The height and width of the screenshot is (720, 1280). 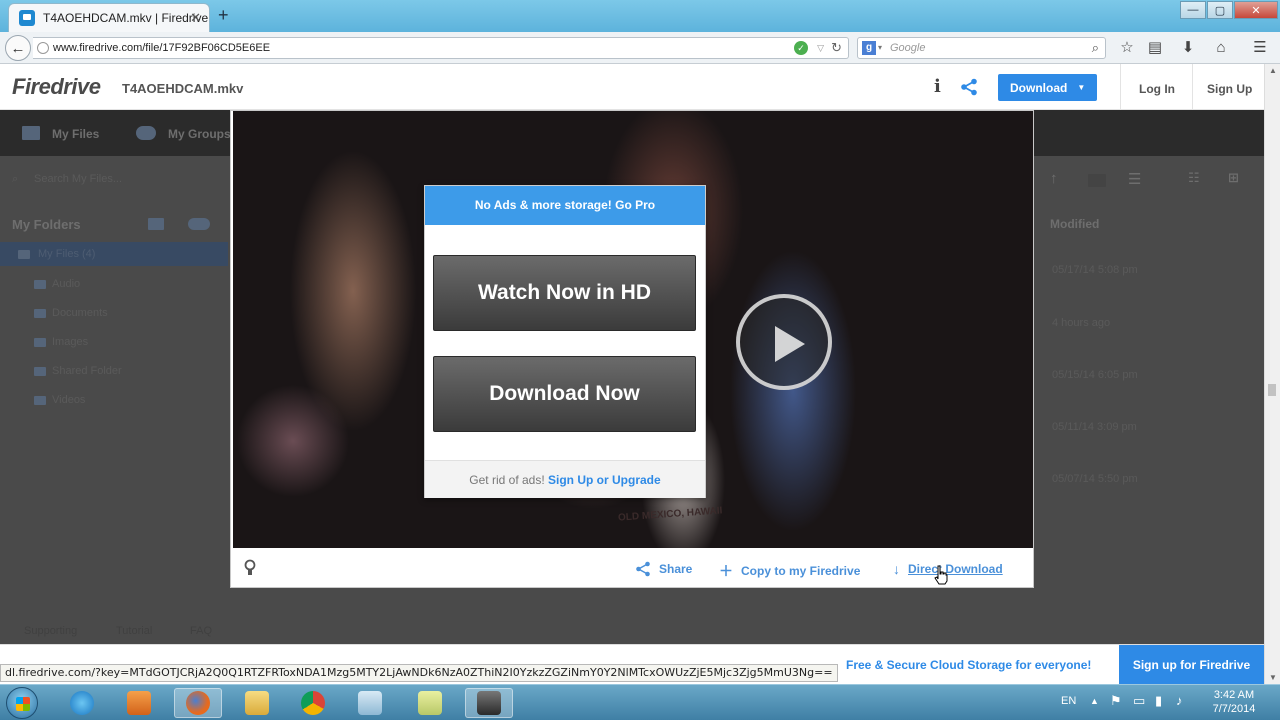 I want to click on windows-taskbar: EN ▲ ⚑ ▭ ▮ ♪ 3:42 AM 7/7/2014, so click(x=640, y=702).